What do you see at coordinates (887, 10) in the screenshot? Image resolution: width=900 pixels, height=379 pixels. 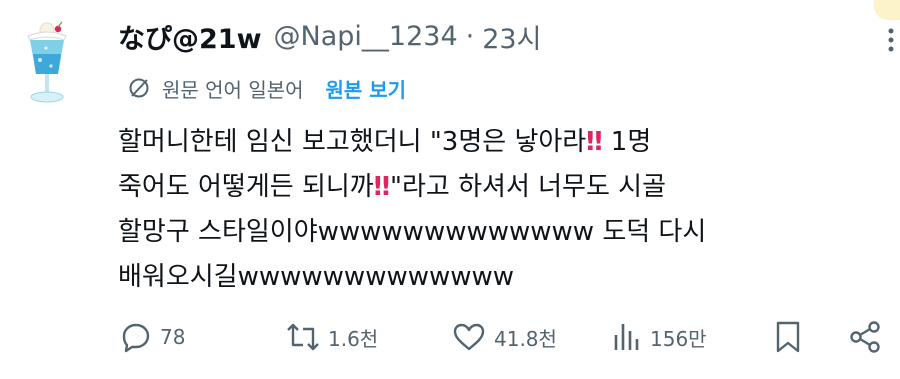 I see `corner-decoration` at bounding box center [887, 10].